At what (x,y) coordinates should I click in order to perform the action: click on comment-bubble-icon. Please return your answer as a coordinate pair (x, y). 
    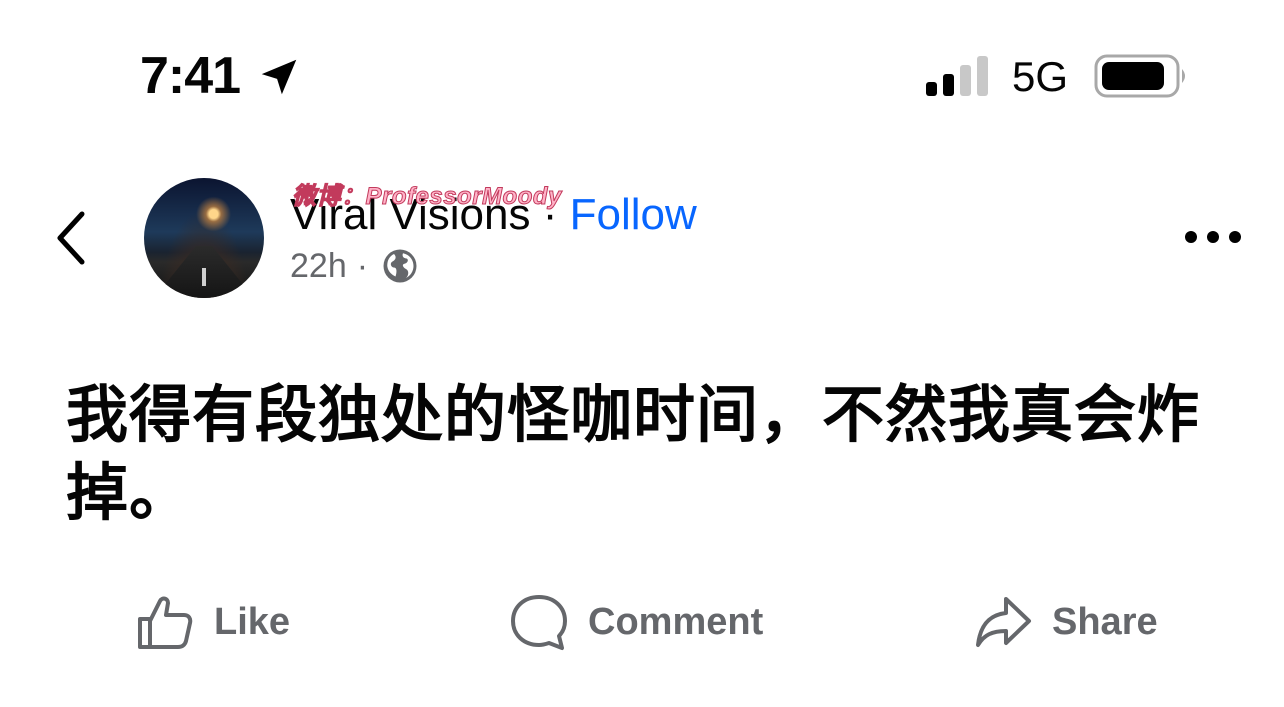
    Looking at the image, I should click on (539, 622).